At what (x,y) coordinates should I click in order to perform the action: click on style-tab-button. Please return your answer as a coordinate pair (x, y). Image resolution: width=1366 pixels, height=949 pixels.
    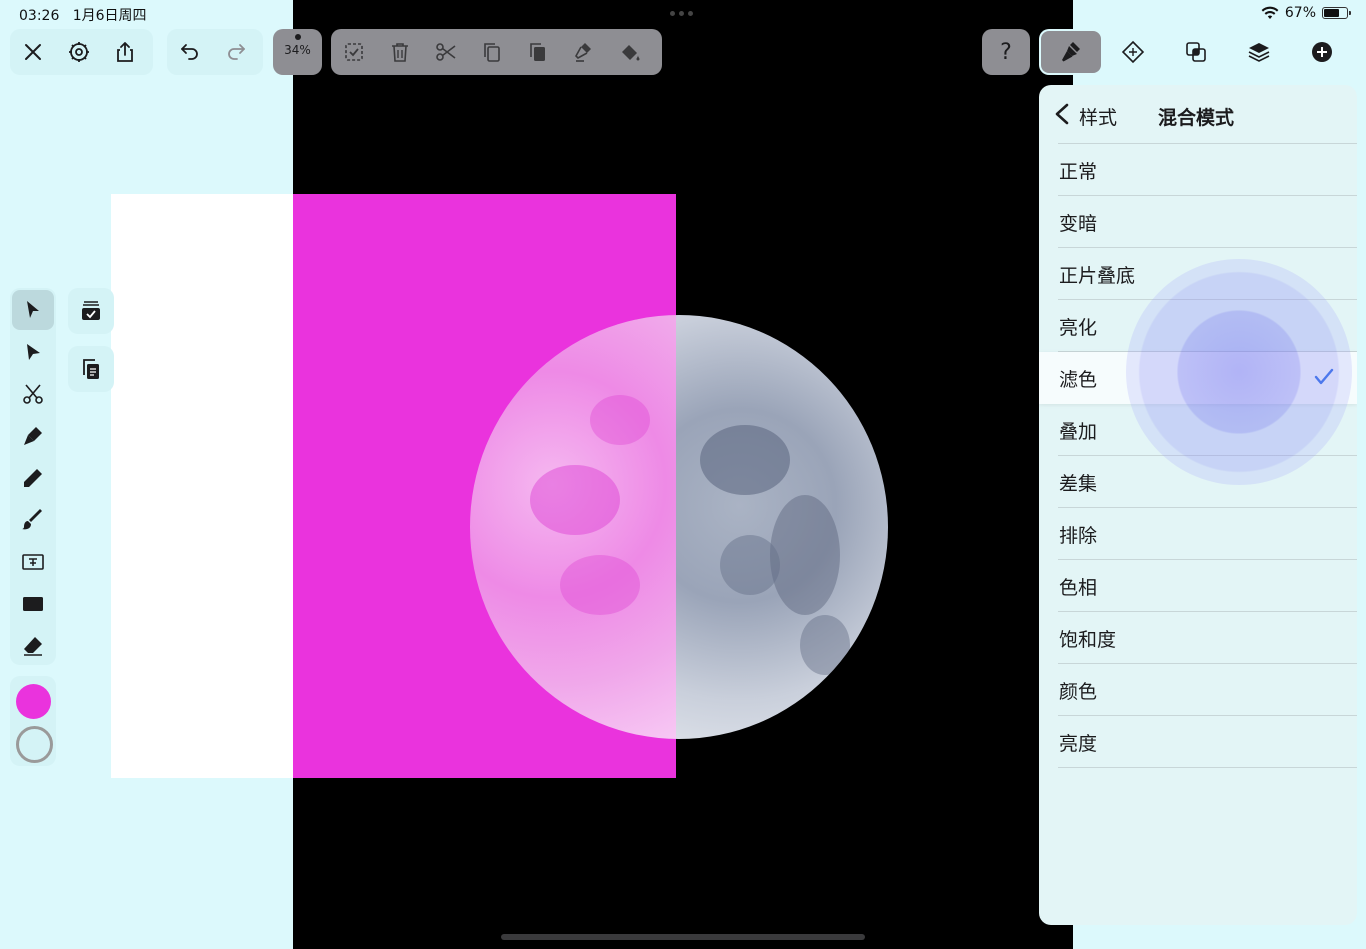
    Looking at the image, I should click on (1071, 52).